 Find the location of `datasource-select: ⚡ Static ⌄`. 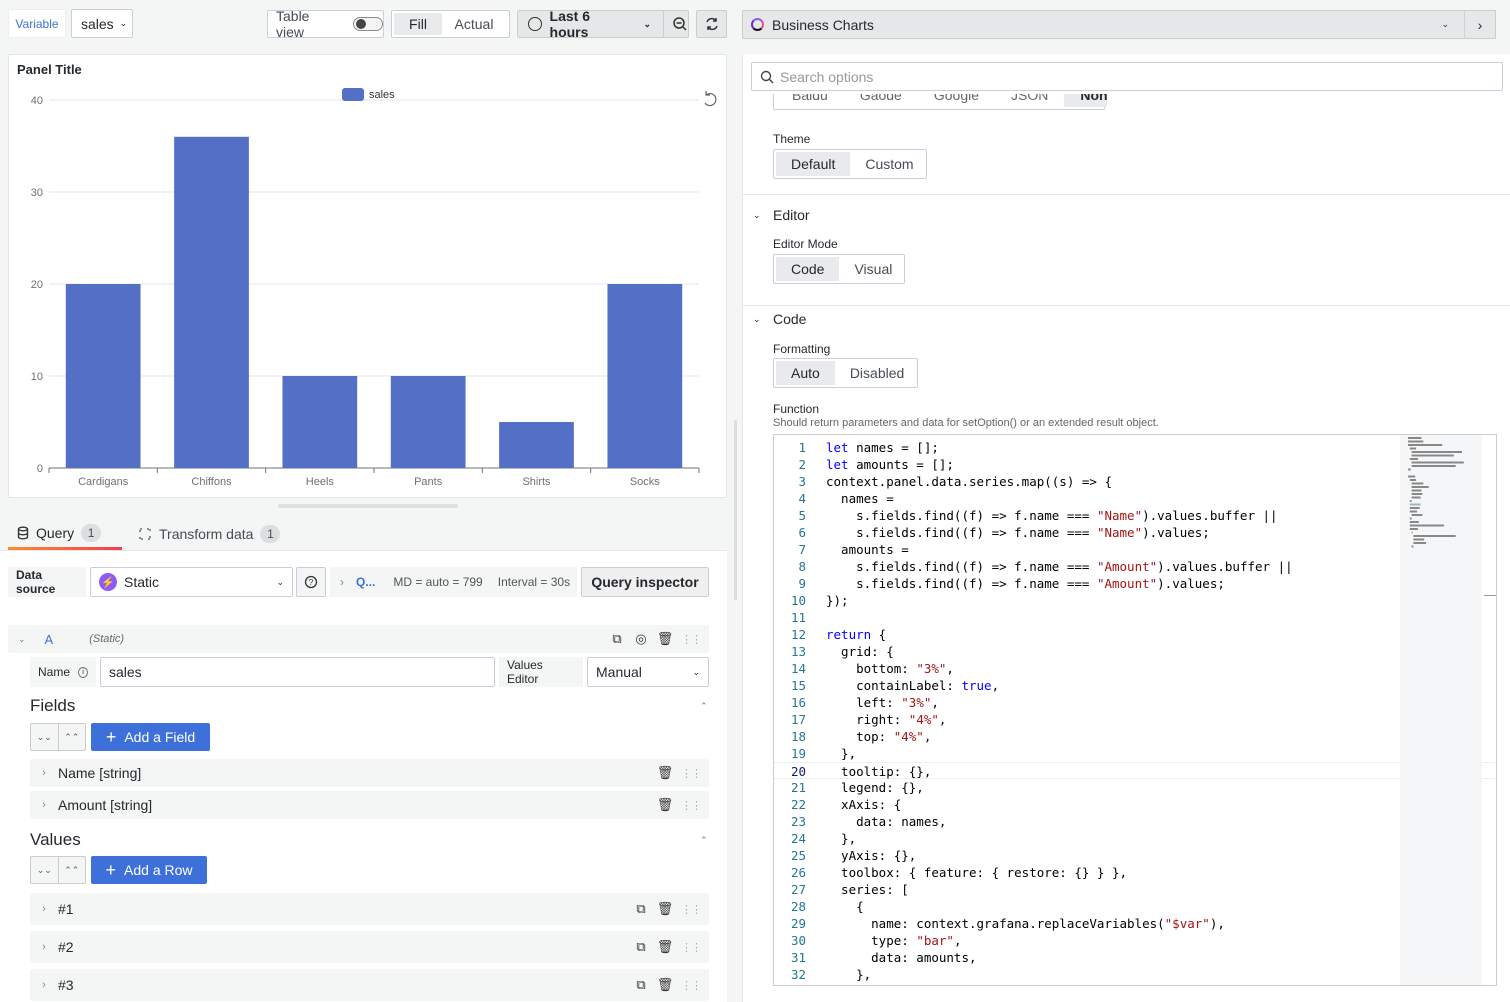

datasource-select: ⚡ Static ⌄ is located at coordinates (191, 582).